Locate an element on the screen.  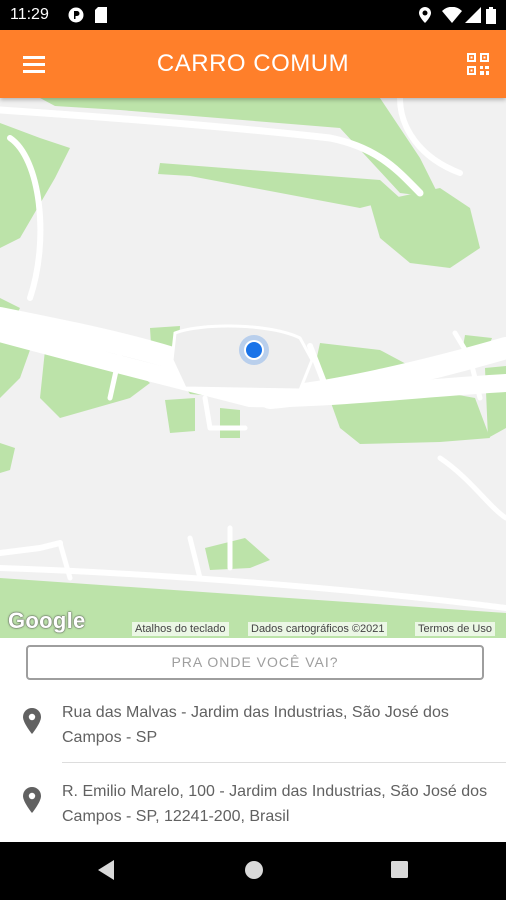
battery-icon is located at coordinates (491, 15).